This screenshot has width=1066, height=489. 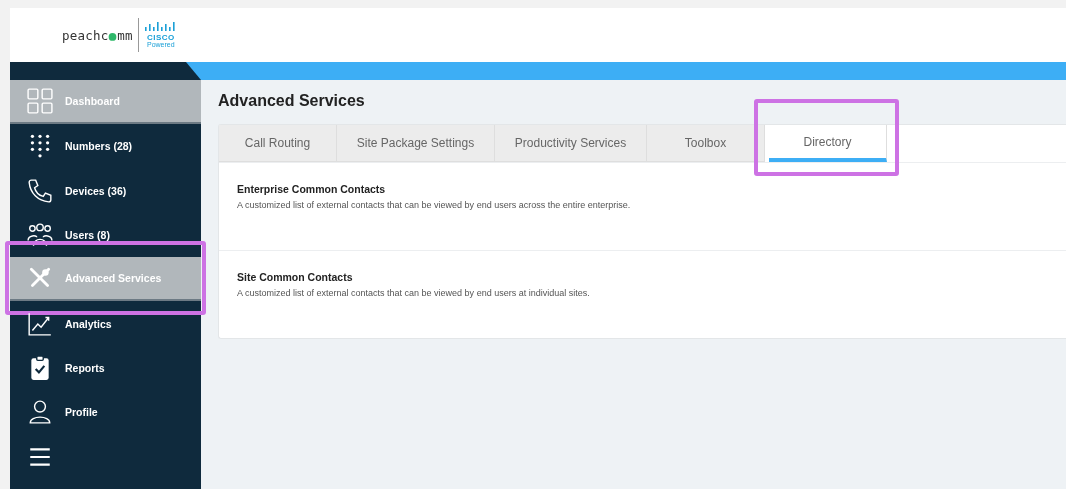 I want to click on section-description: A customized list of external contacts that can be viewed by end users at individual sites., so click(x=414, y=293).